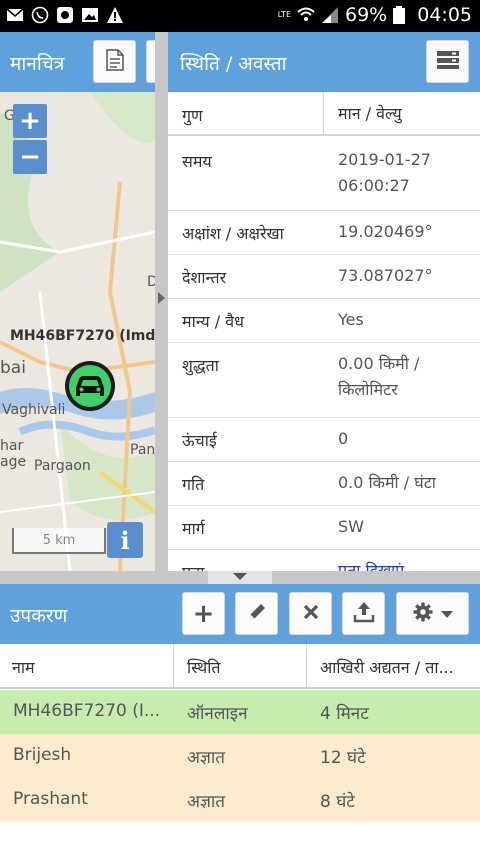  Describe the element at coordinates (59, 541) in the screenshot. I see `map-scale: 5 km` at that location.